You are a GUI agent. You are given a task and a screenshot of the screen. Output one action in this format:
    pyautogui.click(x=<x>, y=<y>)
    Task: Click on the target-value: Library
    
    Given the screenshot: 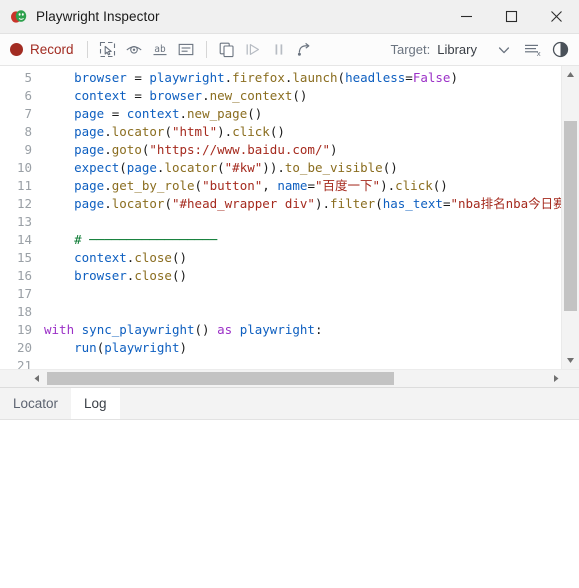 What is the action you would take?
    pyautogui.click(x=457, y=49)
    